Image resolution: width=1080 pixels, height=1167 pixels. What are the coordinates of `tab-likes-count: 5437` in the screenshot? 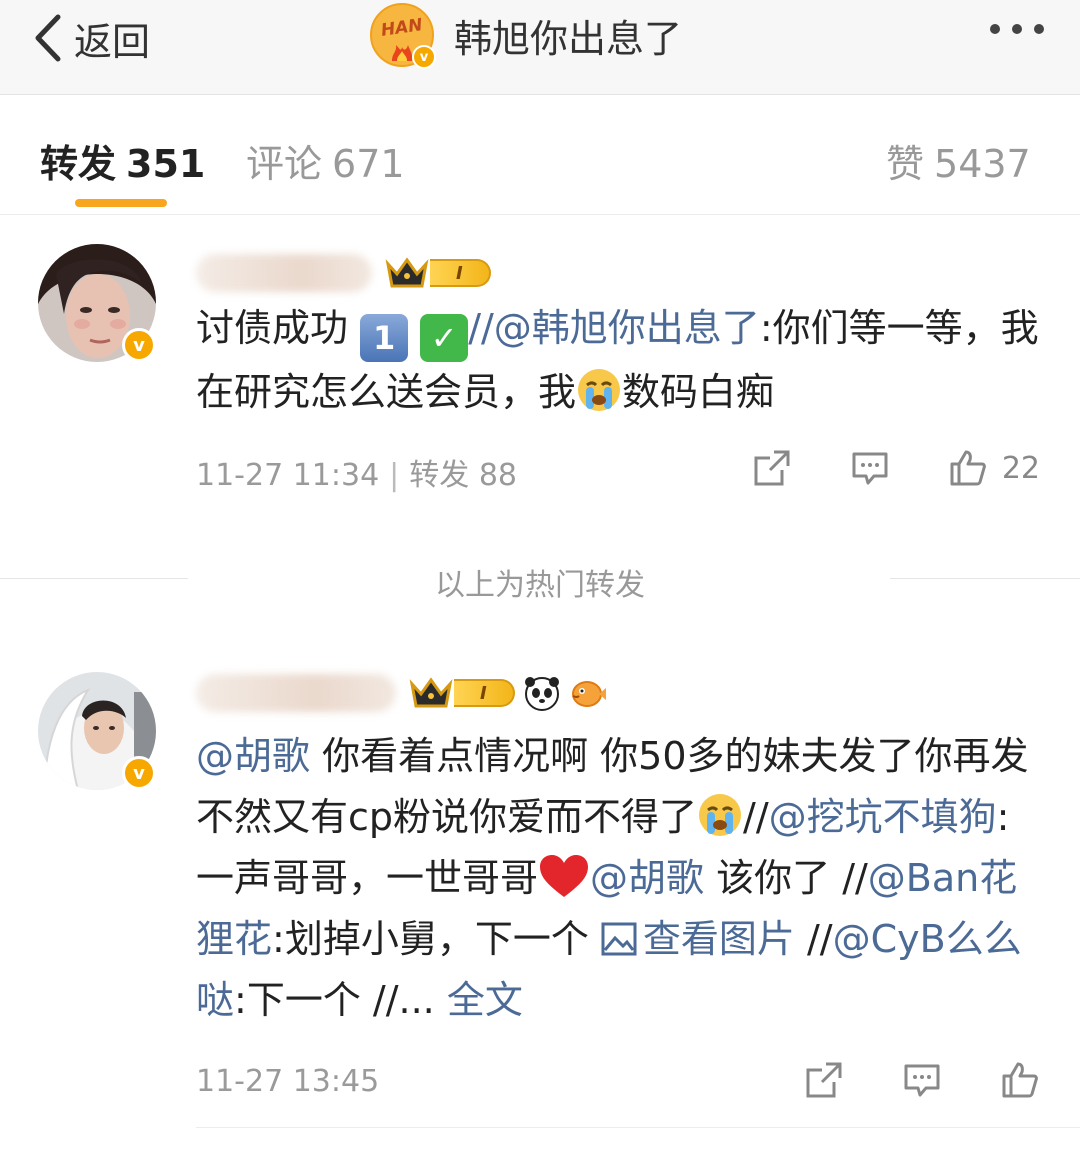 It's located at (982, 164).